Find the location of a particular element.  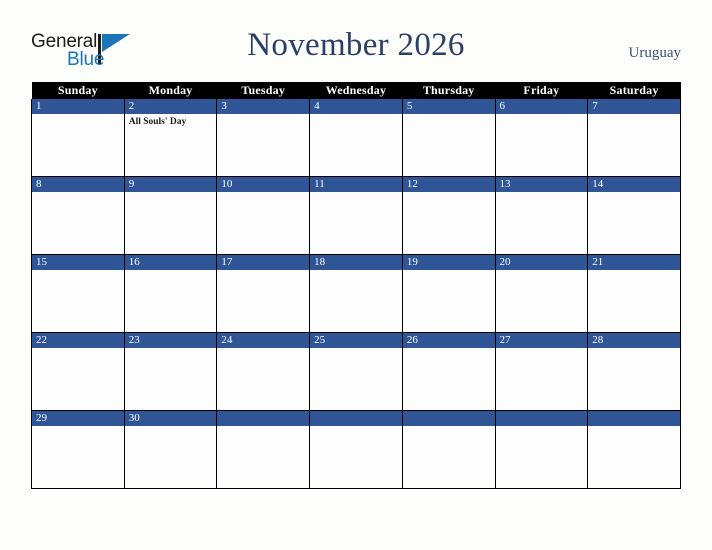

day-cell-inner: 17 is located at coordinates (263, 293).